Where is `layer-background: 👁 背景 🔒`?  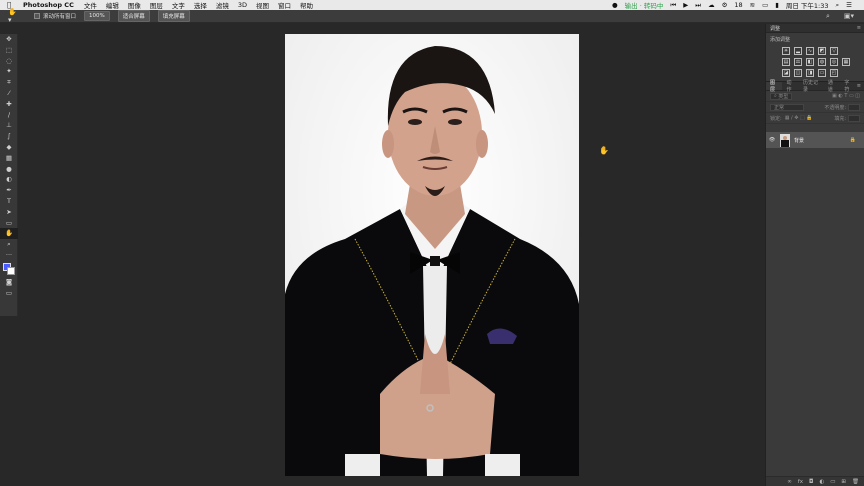
layer-background: 👁 背景 🔒 is located at coordinates (815, 140).